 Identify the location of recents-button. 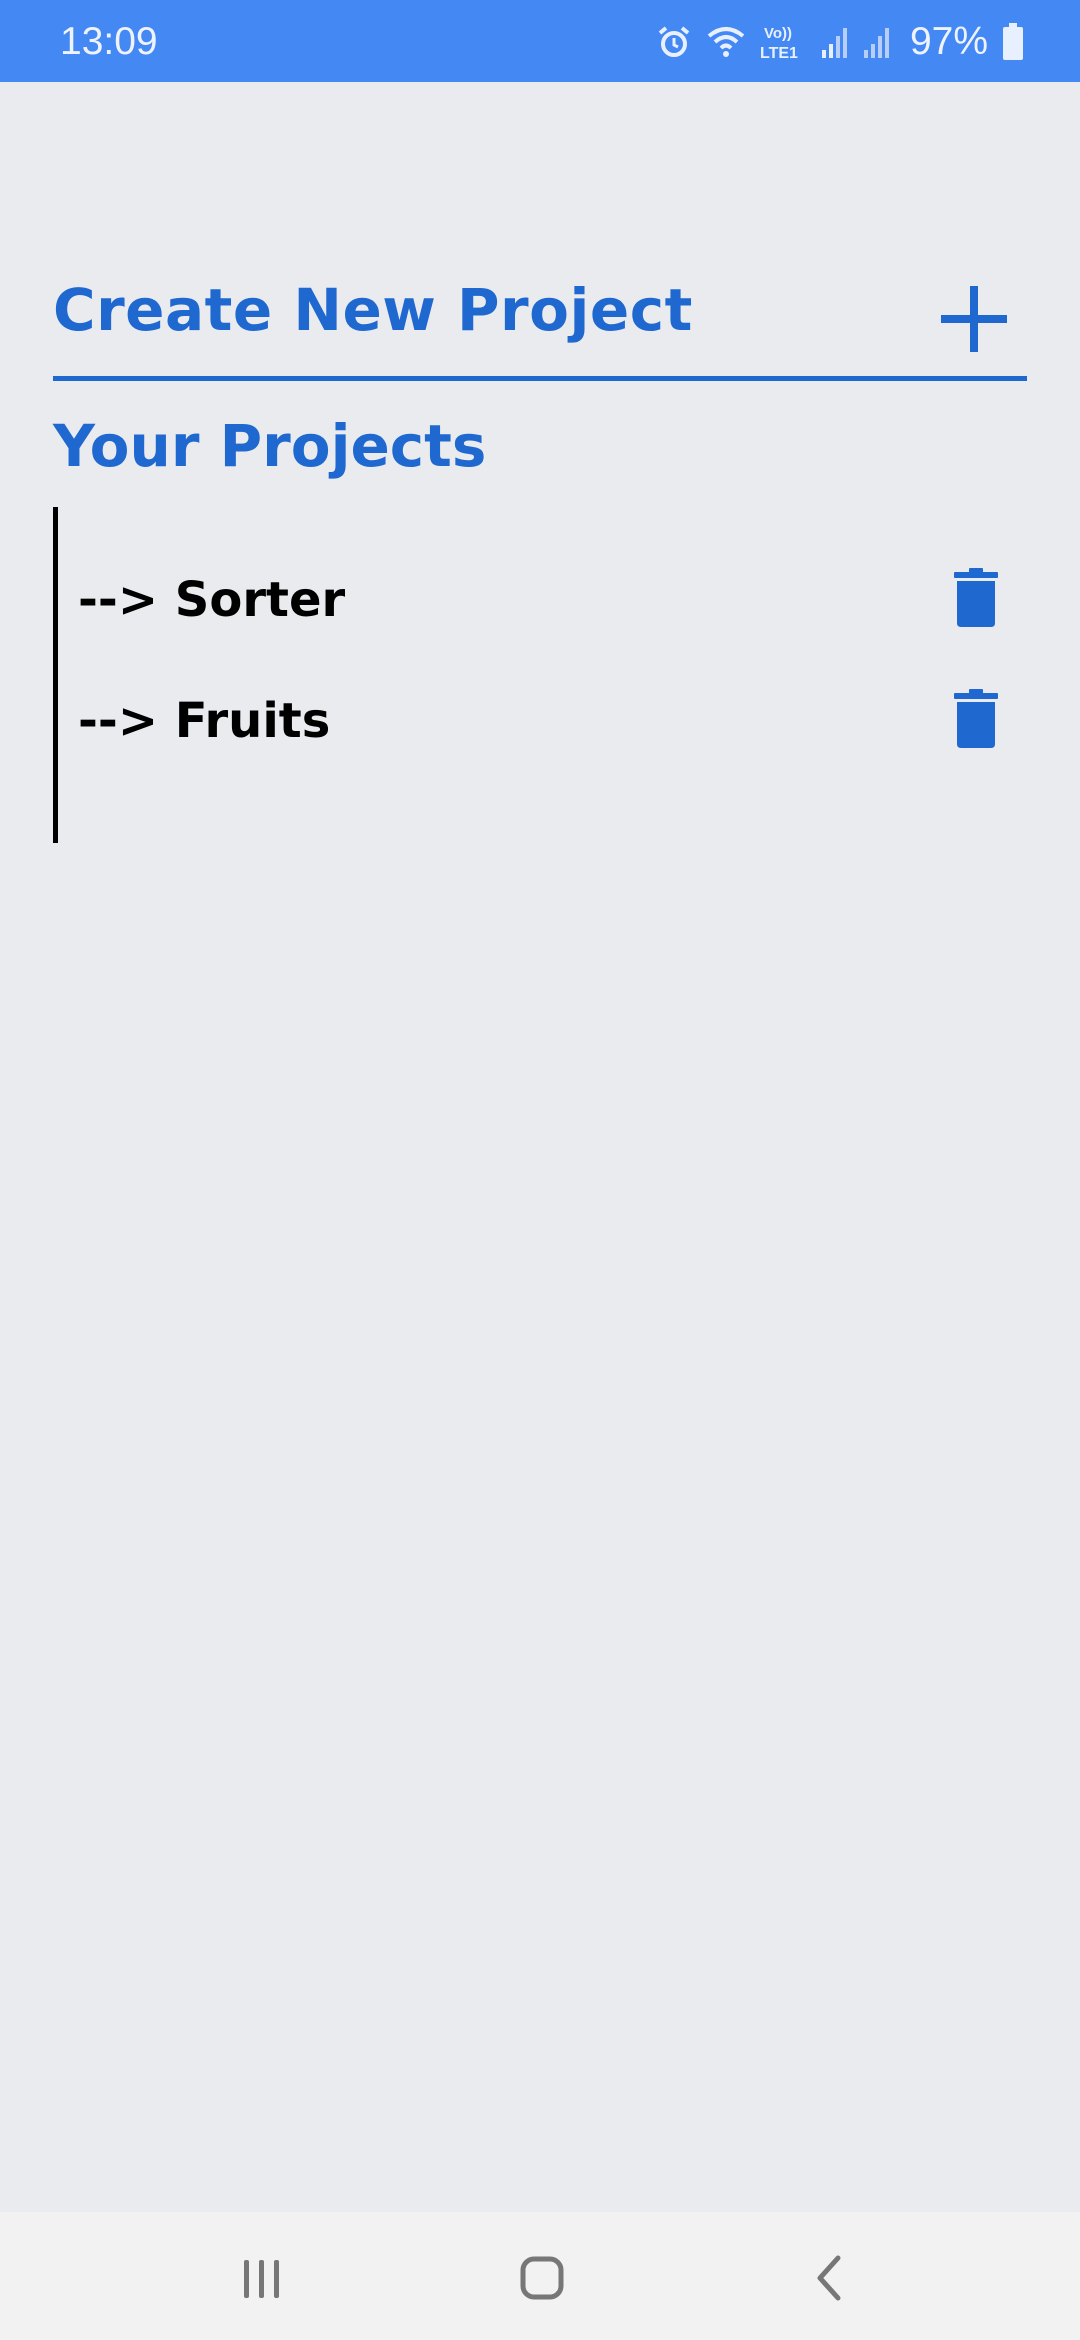
(262, 2278).